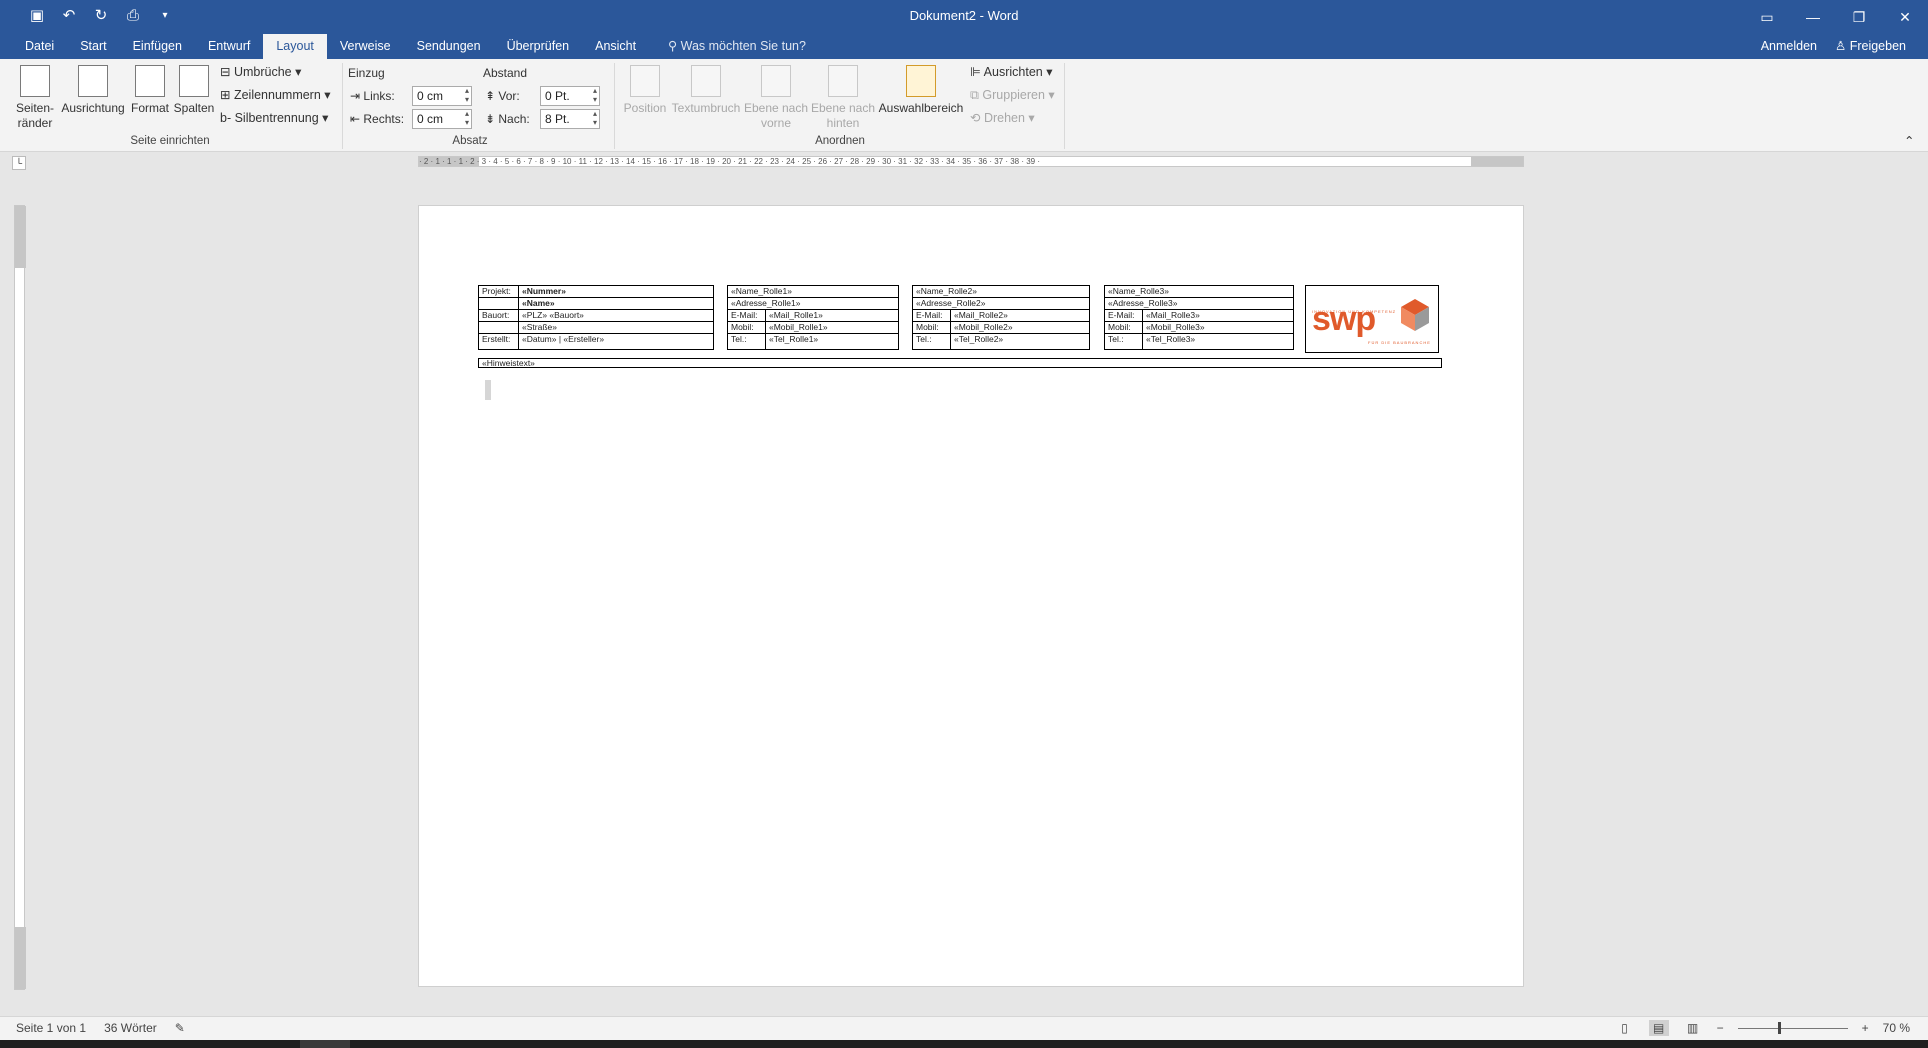  Describe the element at coordinates (1905, 17) in the screenshot. I see `close-icon: ✕` at that location.